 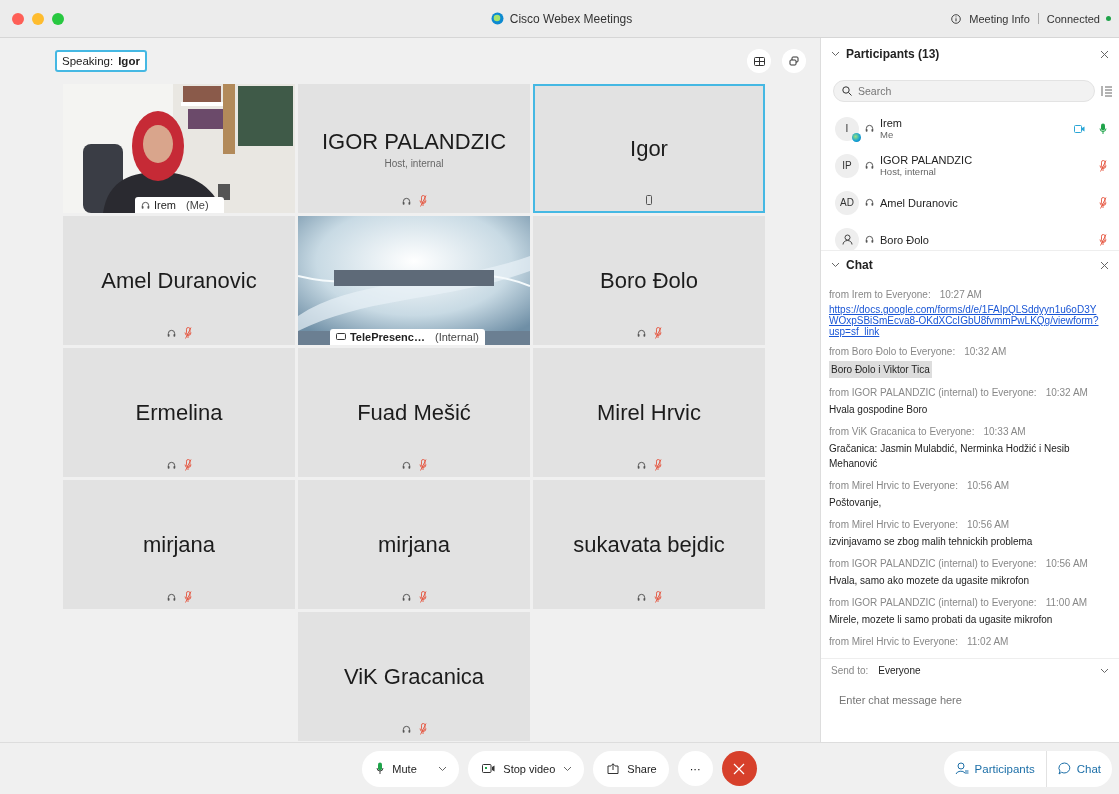 I want to click on device-icon, so click(x=341, y=337).